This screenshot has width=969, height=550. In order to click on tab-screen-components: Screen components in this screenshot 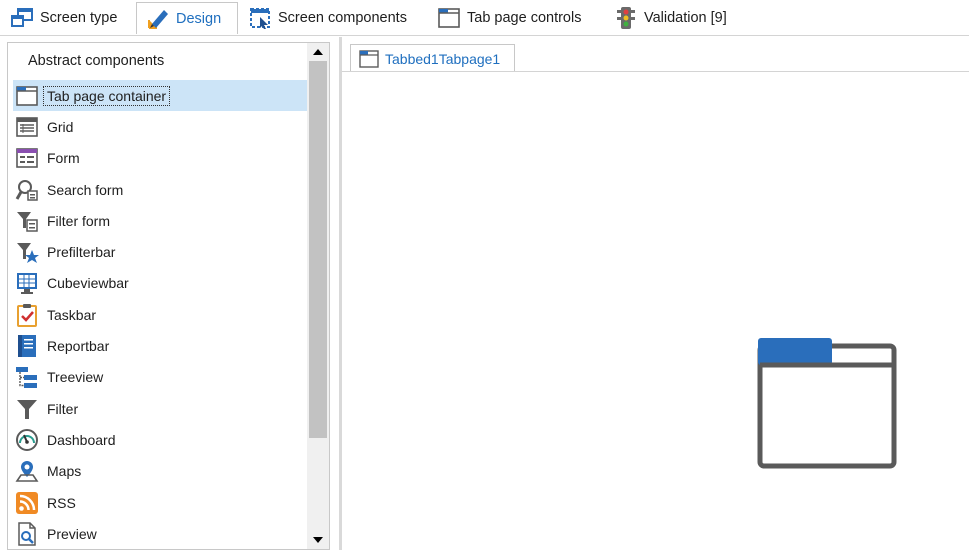, I will do `click(327, 18)`.